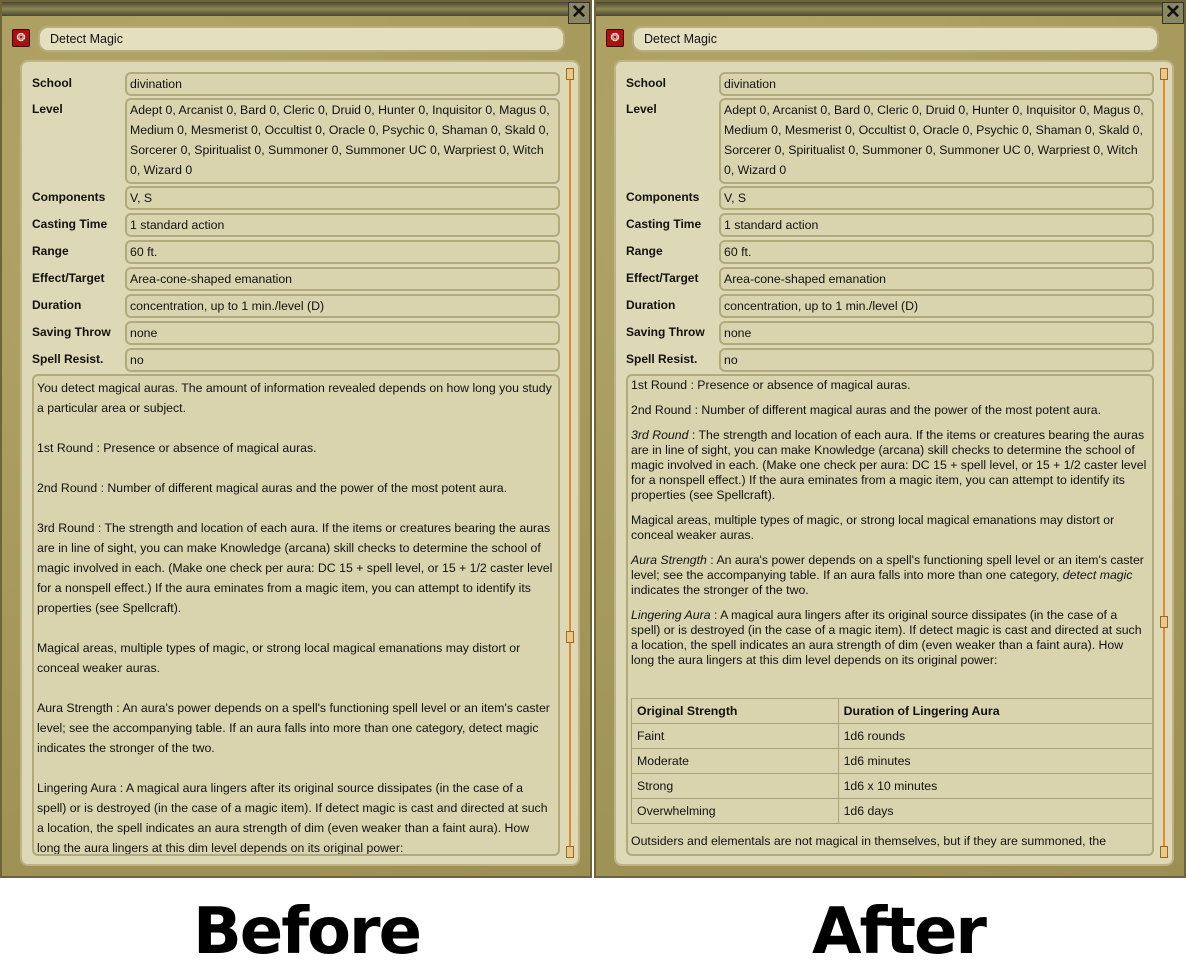 This screenshot has height=978, width=1186. What do you see at coordinates (735, 761) in the screenshot?
I see `table-cell: Moderate` at bounding box center [735, 761].